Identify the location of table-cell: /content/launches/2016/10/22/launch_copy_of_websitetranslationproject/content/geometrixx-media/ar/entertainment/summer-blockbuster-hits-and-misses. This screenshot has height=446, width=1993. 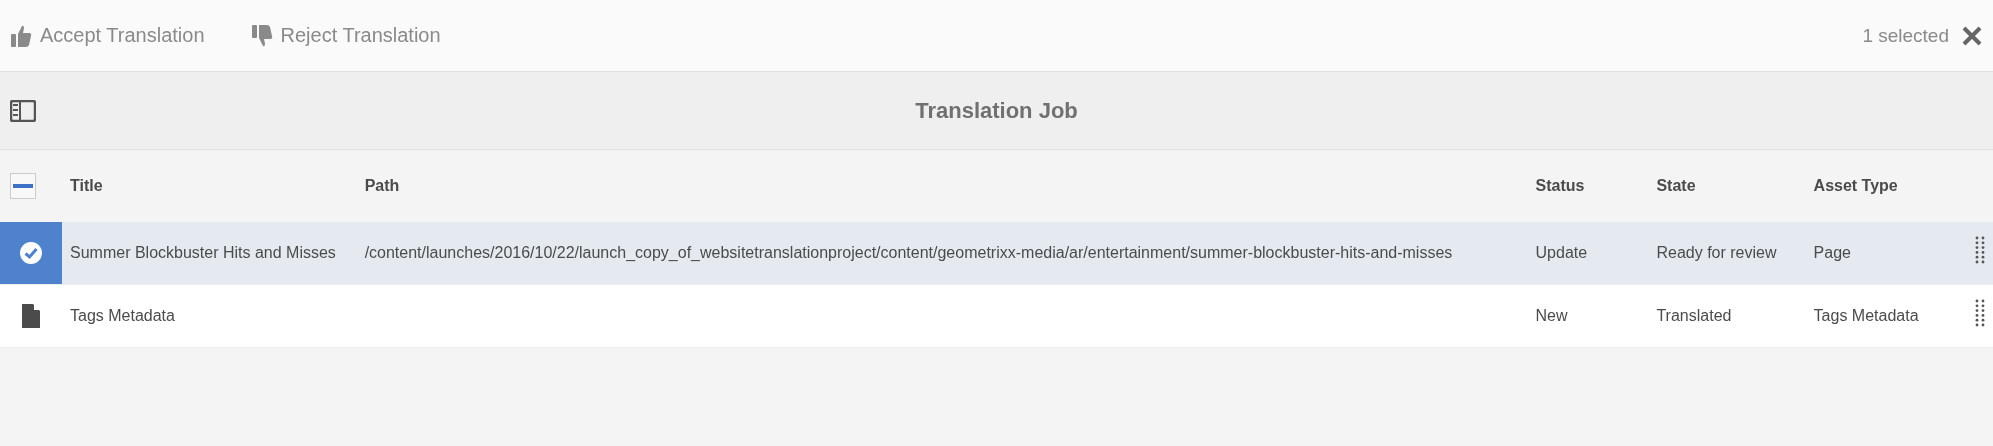
(908, 253).